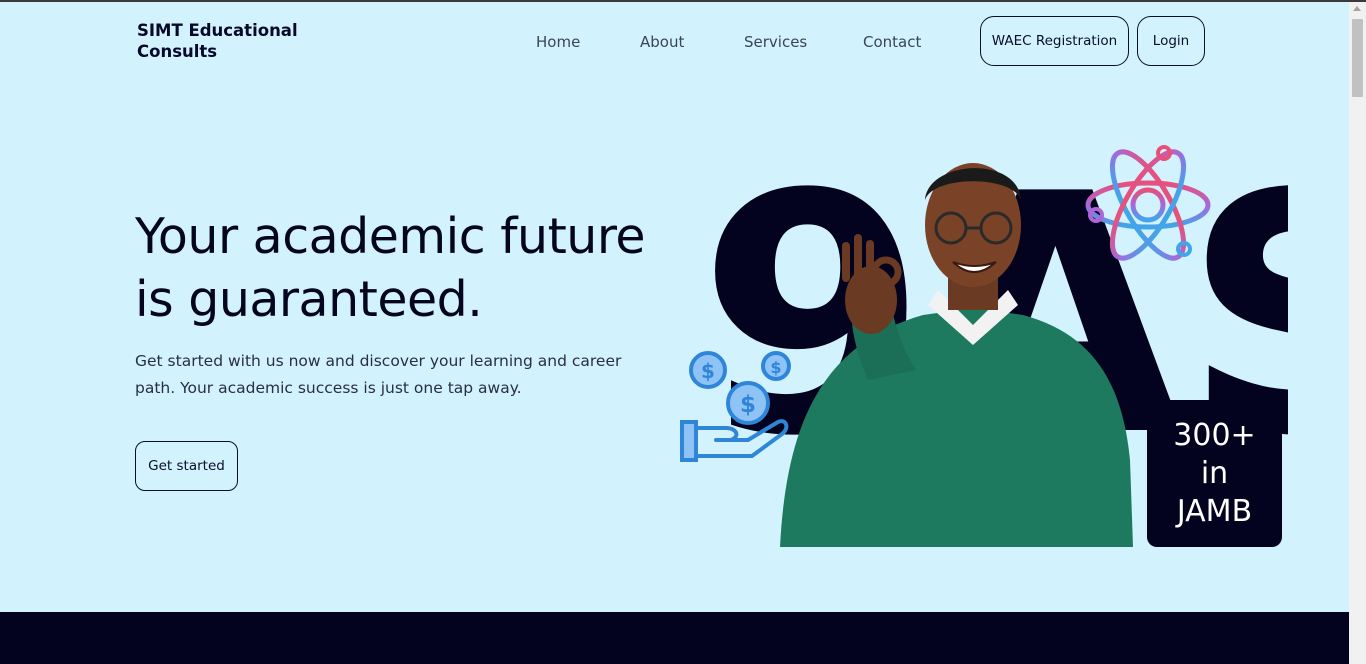 The height and width of the screenshot is (664, 1366). Describe the element at coordinates (390, 236) in the screenshot. I see `hero-title-line1: Your academic future` at that location.